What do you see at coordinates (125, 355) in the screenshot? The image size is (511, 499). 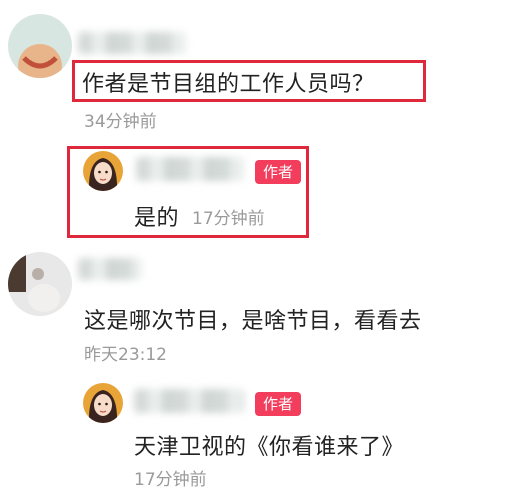 I see `comment-time: 昨天23:12` at bounding box center [125, 355].